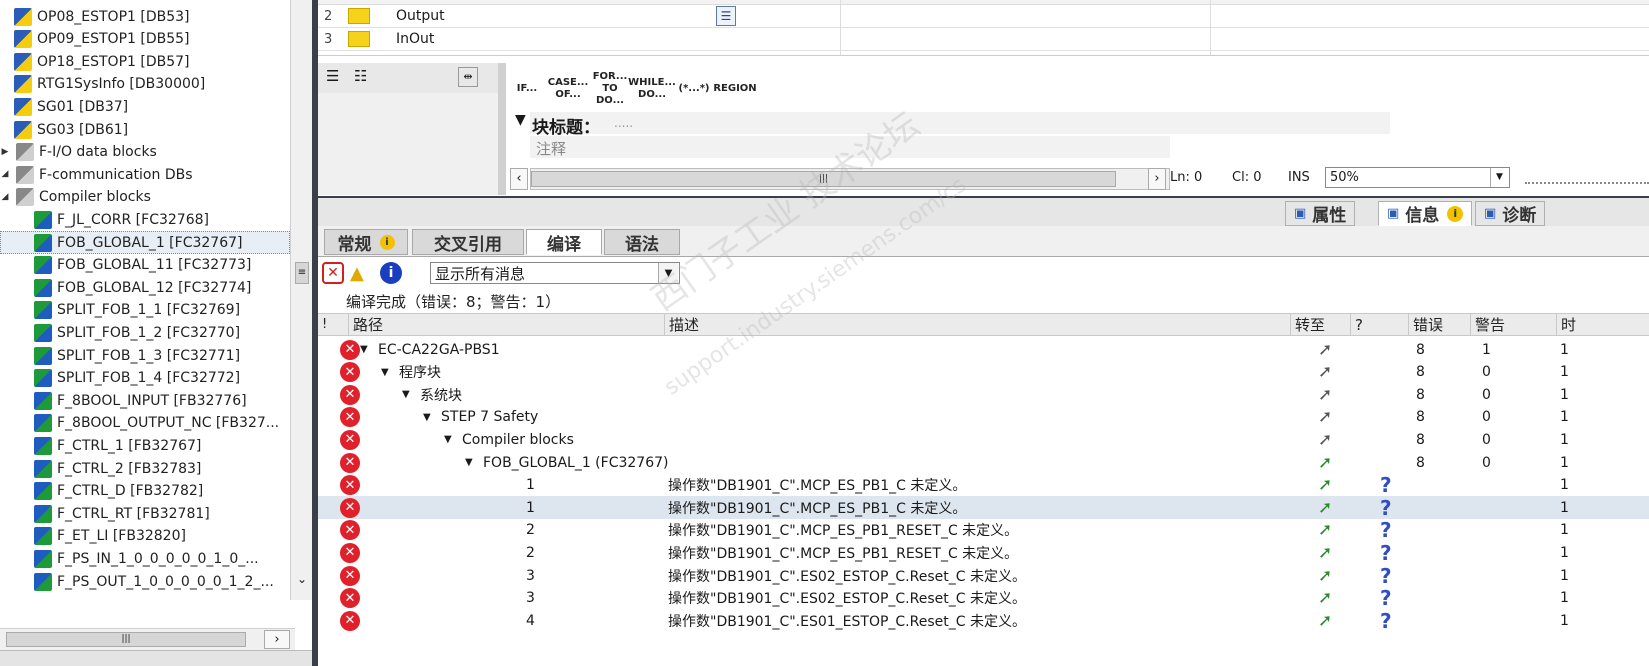 The height and width of the screenshot is (666, 1649). Describe the element at coordinates (983, 417) in the screenshot. I see `message-row: ✕ ▼ STEP 7 Safety ➚ 8 0 1` at that location.